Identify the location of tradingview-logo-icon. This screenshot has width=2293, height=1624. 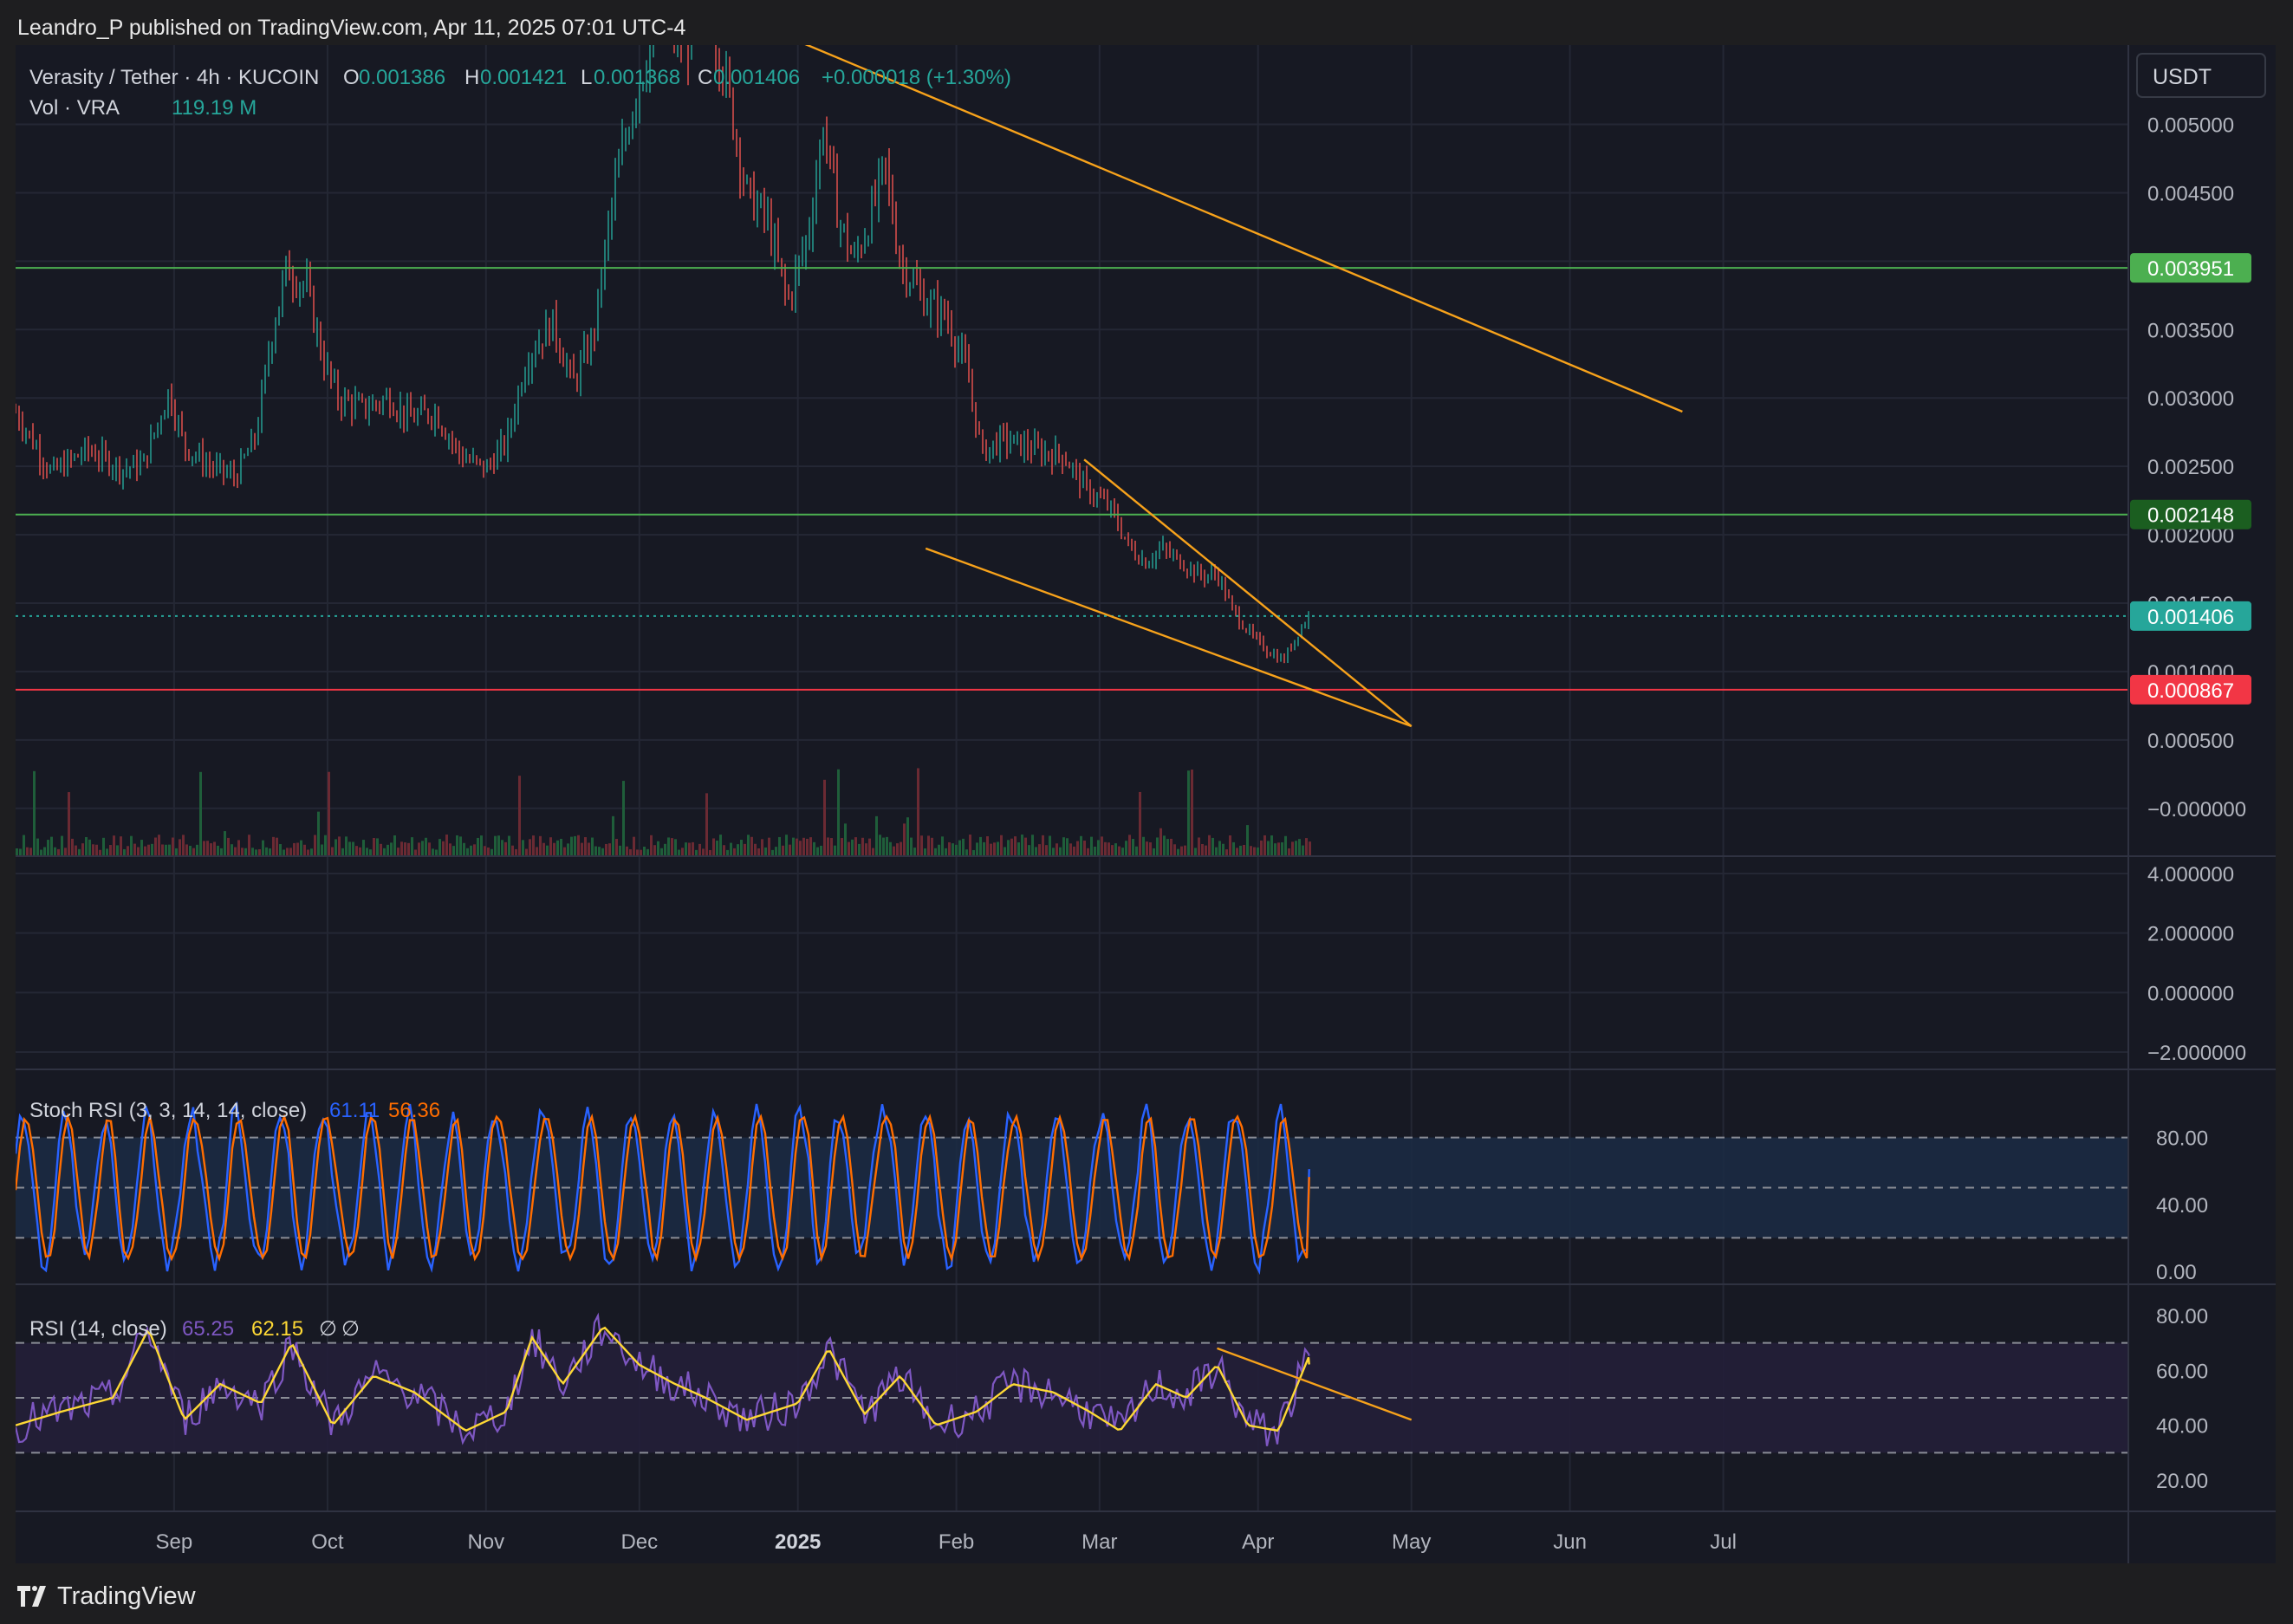
(31, 1596).